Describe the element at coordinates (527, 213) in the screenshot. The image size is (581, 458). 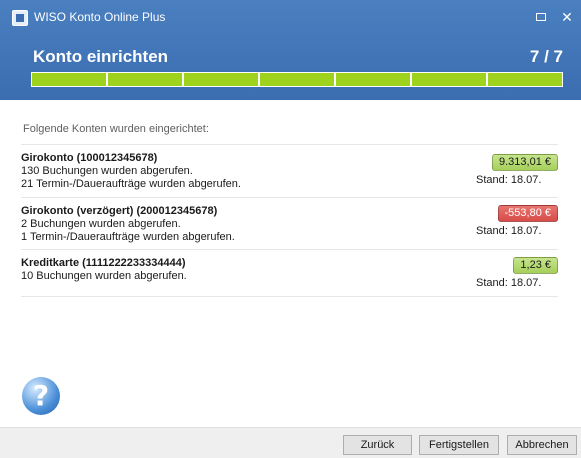
I see `balance-badge: -553,80 €` at that location.